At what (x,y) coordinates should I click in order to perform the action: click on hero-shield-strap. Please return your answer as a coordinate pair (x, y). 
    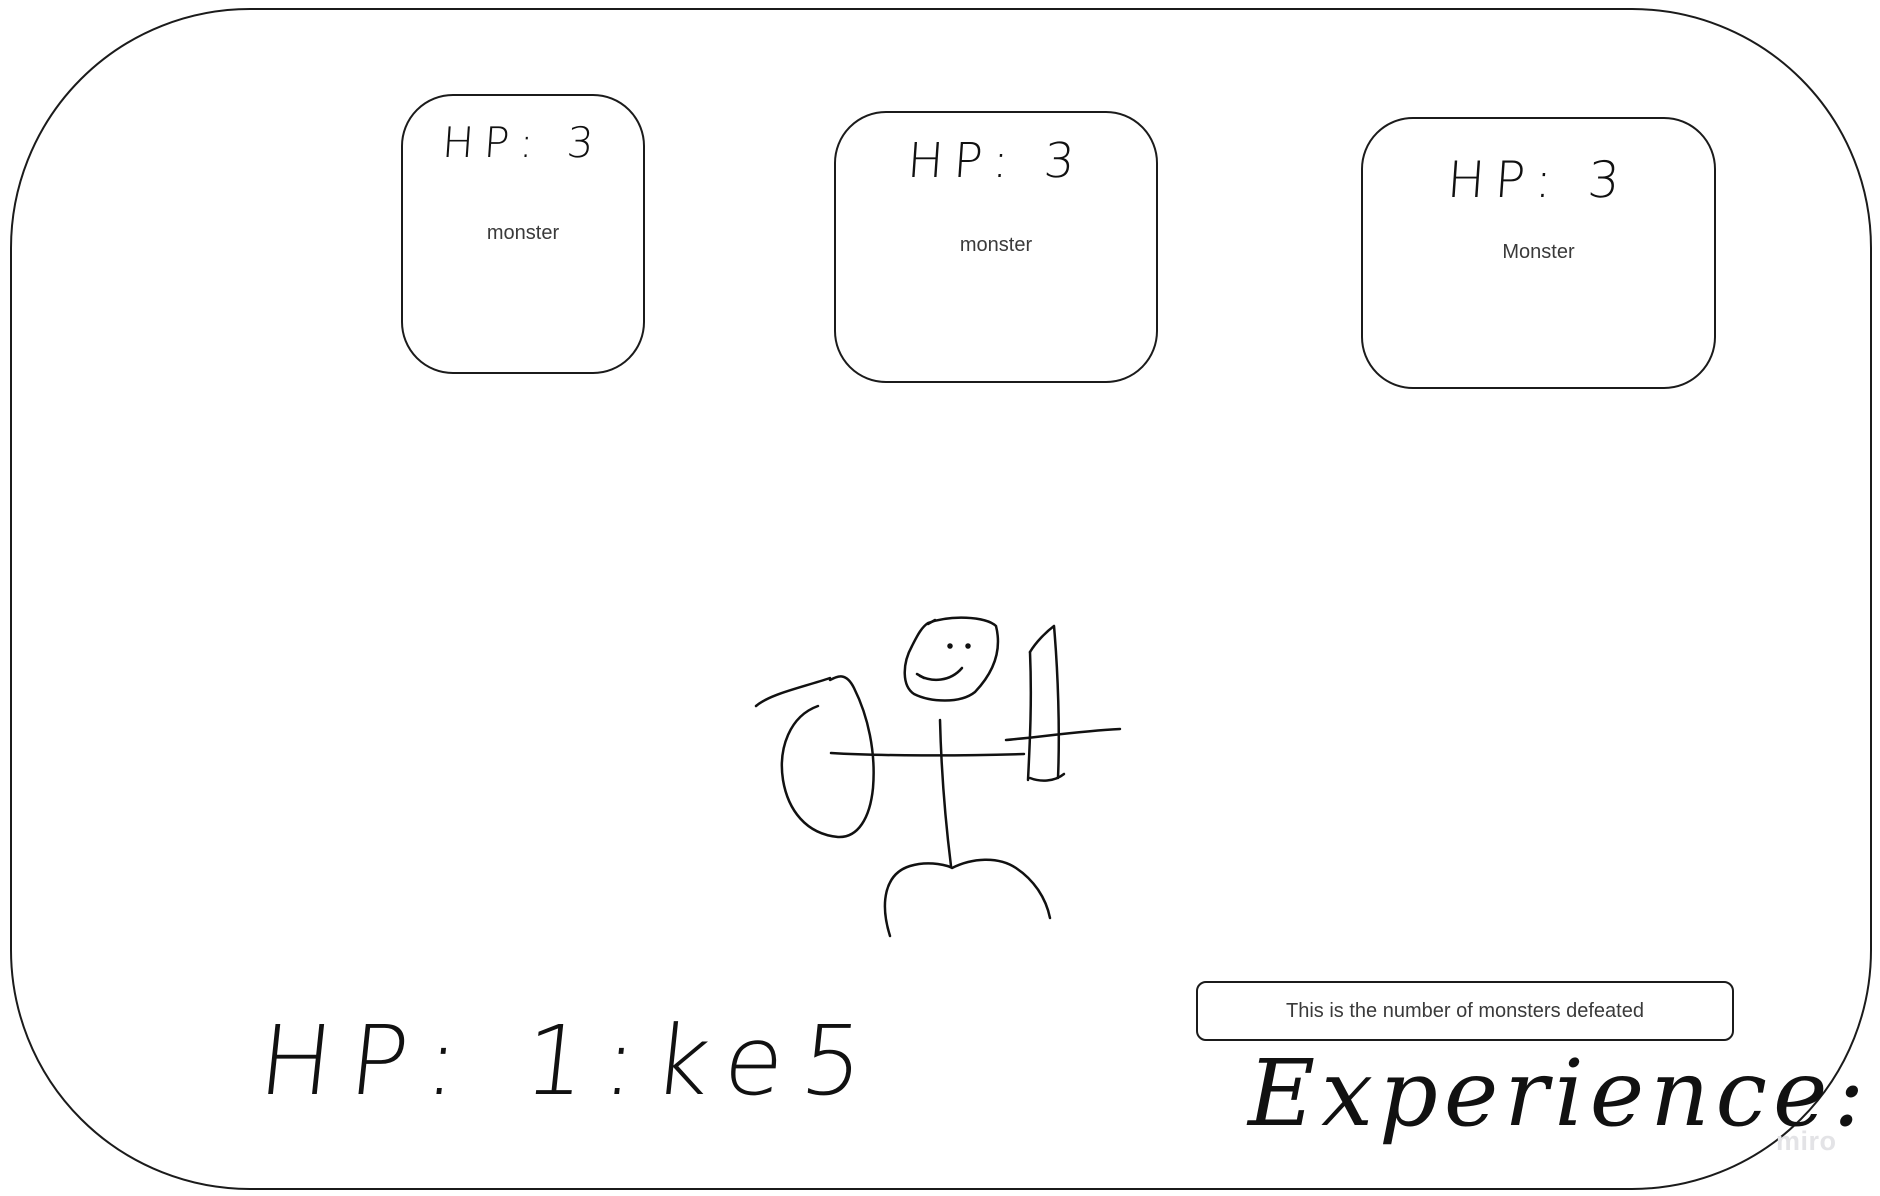
    Looking at the image, I should click on (793, 692).